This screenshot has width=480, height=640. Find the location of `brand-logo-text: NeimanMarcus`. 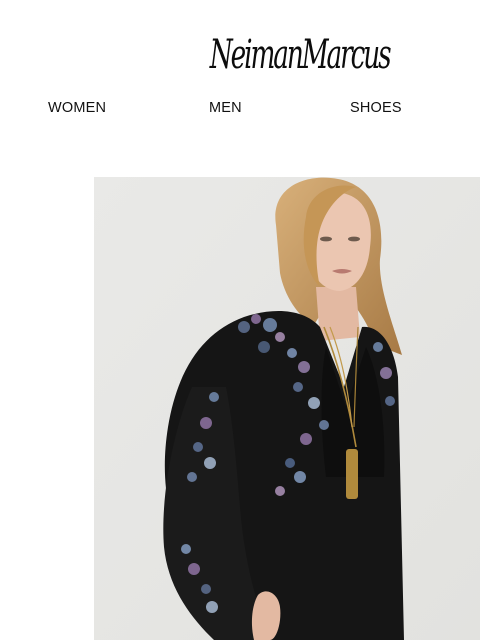

brand-logo-text: NeimanMarcus is located at coordinates (301, 54).